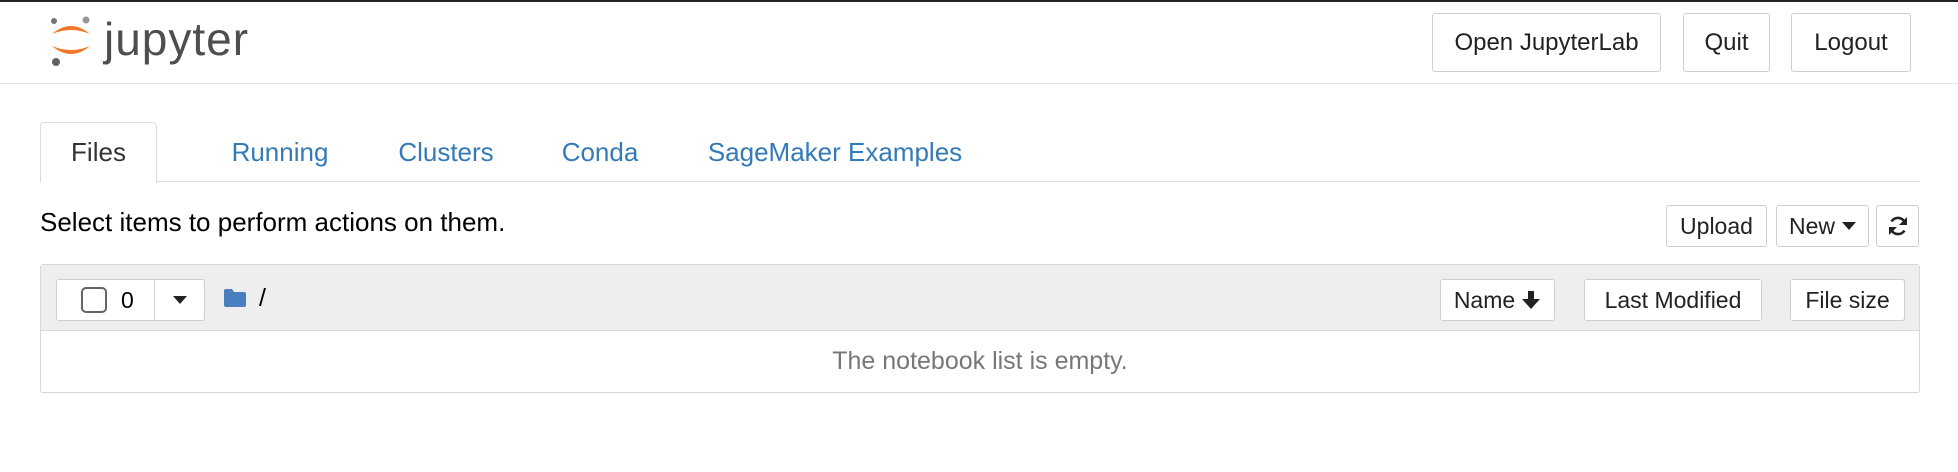 This screenshot has width=1958, height=472. I want to click on refresh-icon, so click(1897, 226).